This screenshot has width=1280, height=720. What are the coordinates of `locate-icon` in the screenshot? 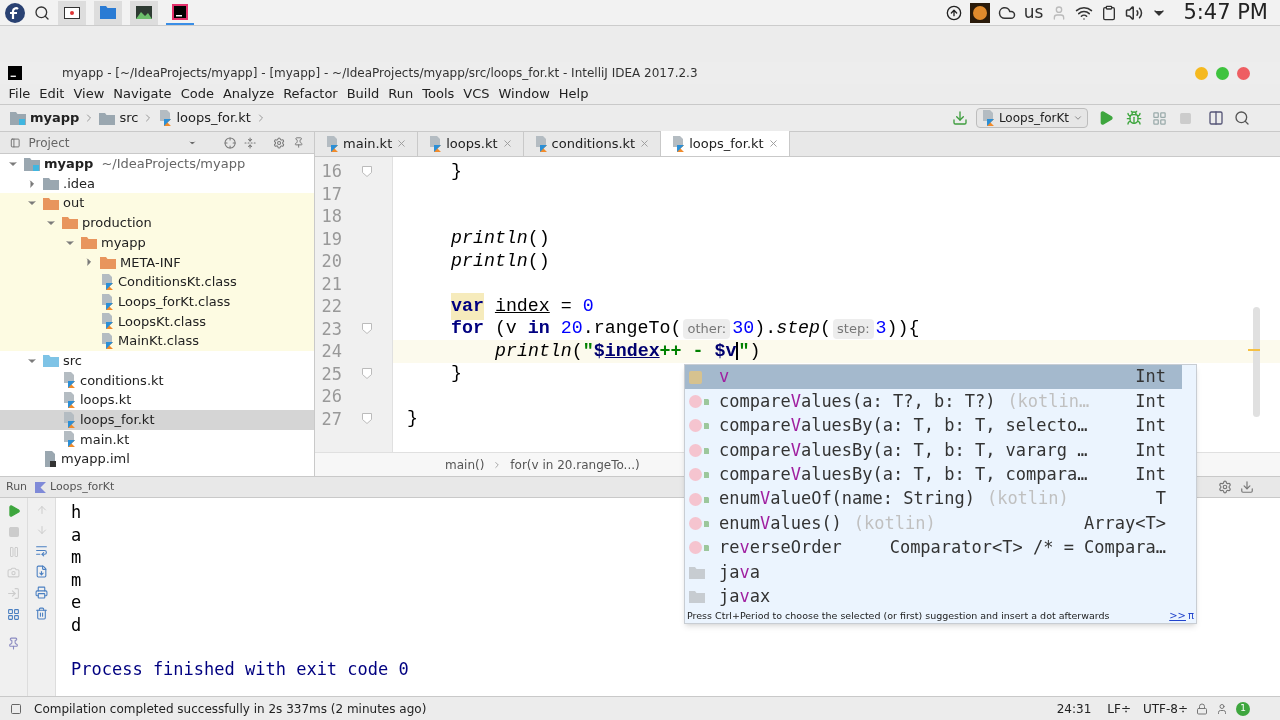 It's located at (230, 142).